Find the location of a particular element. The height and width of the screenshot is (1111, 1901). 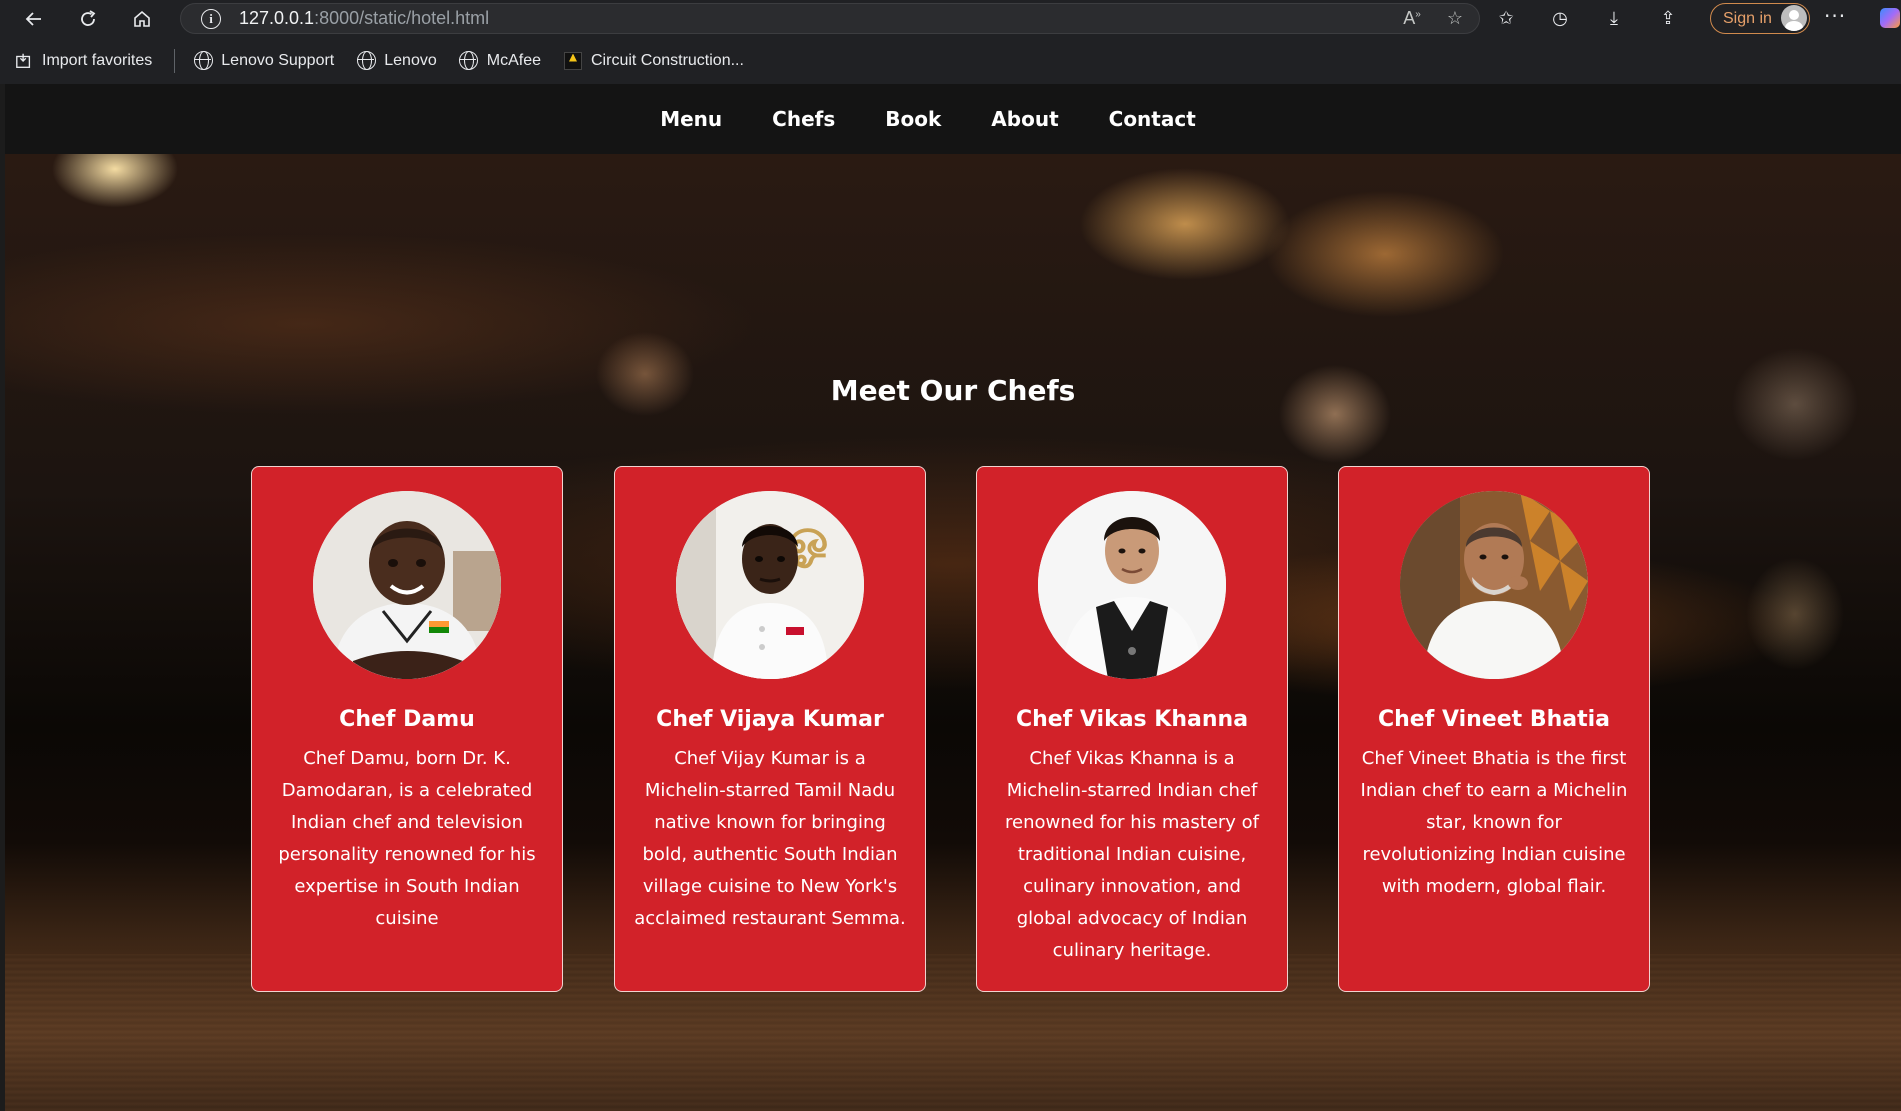

favorite-star-icon: ☆ is located at coordinates (1455, 18).